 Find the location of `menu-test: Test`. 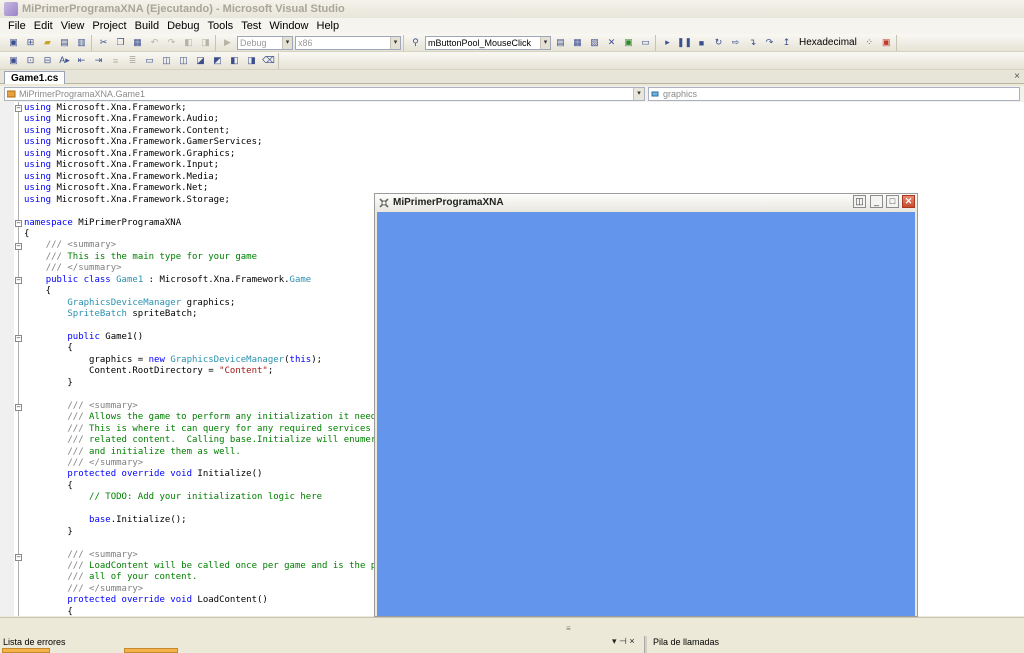

menu-test: Test is located at coordinates (251, 26).